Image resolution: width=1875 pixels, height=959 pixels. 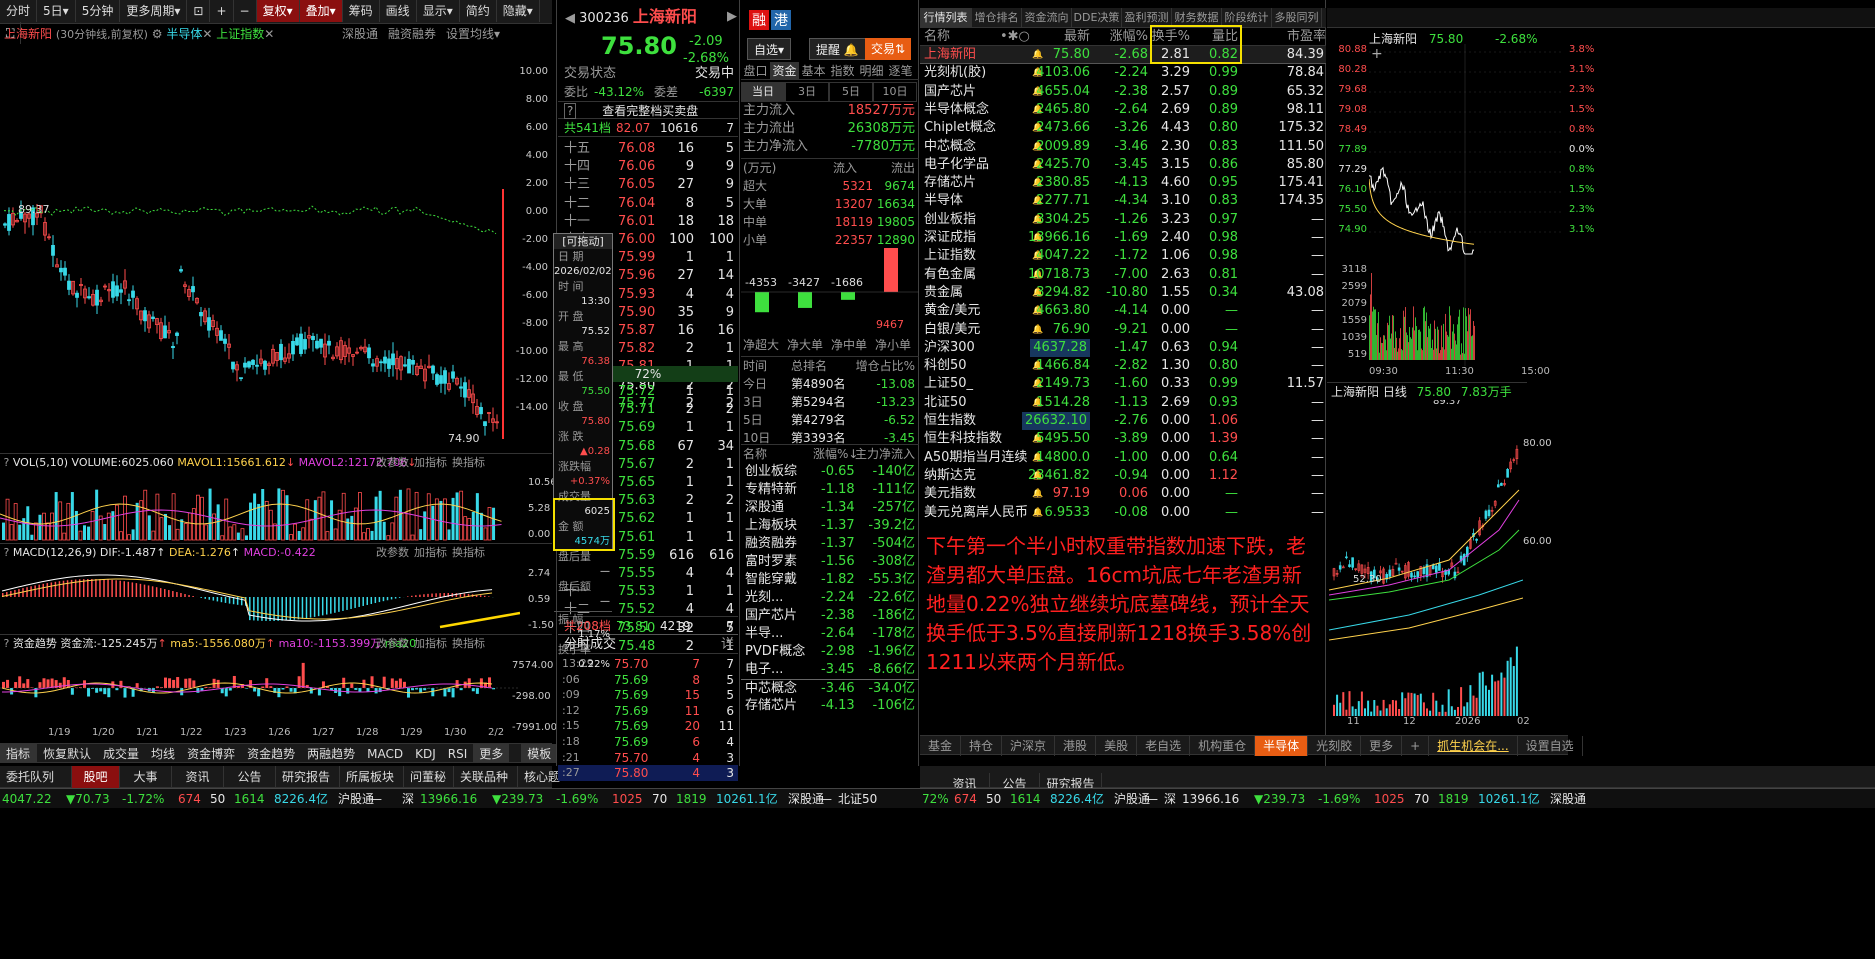 What do you see at coordinates (648, 222) in the screenshot?
I see `sell-level: 十一 76.01 18 18` at bounding box center [648, 222].